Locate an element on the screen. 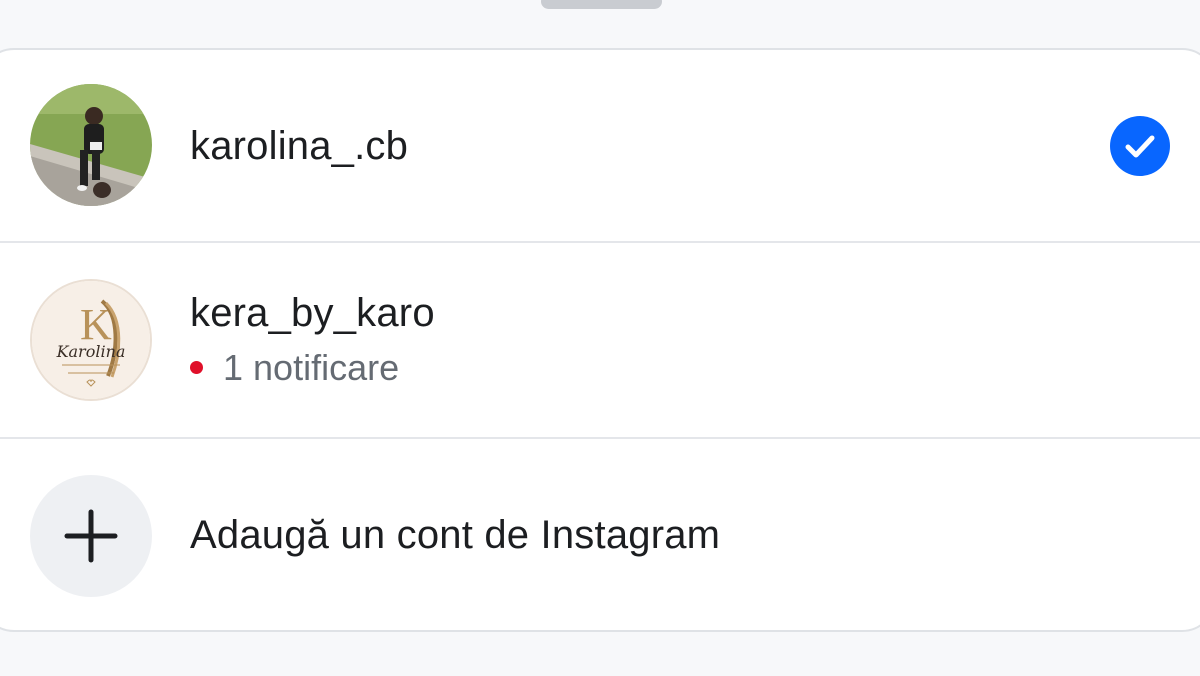 This screenshot has height=676, width=1200. logo-text: Karolina is located at coordinates (91, 351).